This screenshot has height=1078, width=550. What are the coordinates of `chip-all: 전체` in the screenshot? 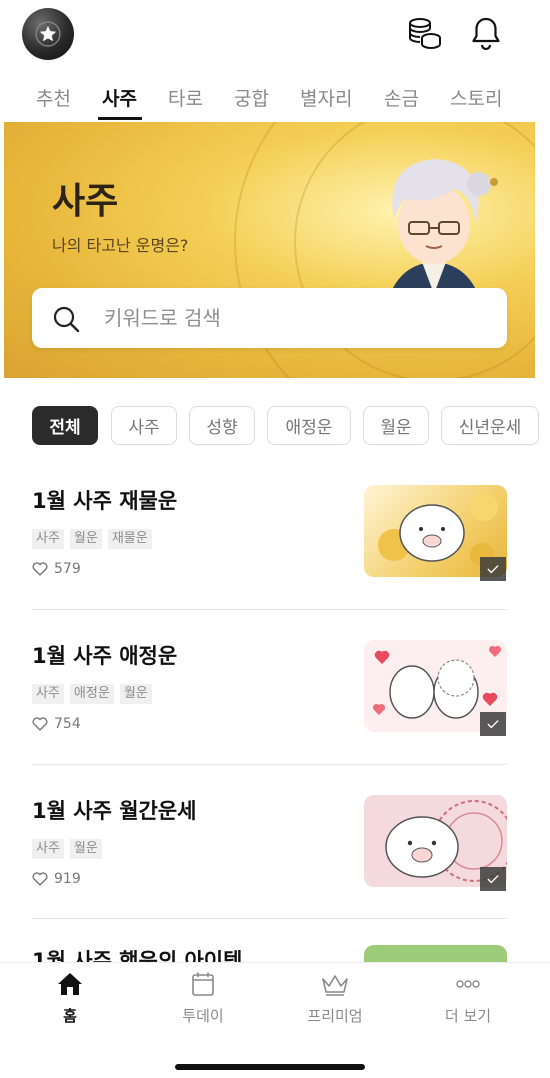 It's located at (65, 425).